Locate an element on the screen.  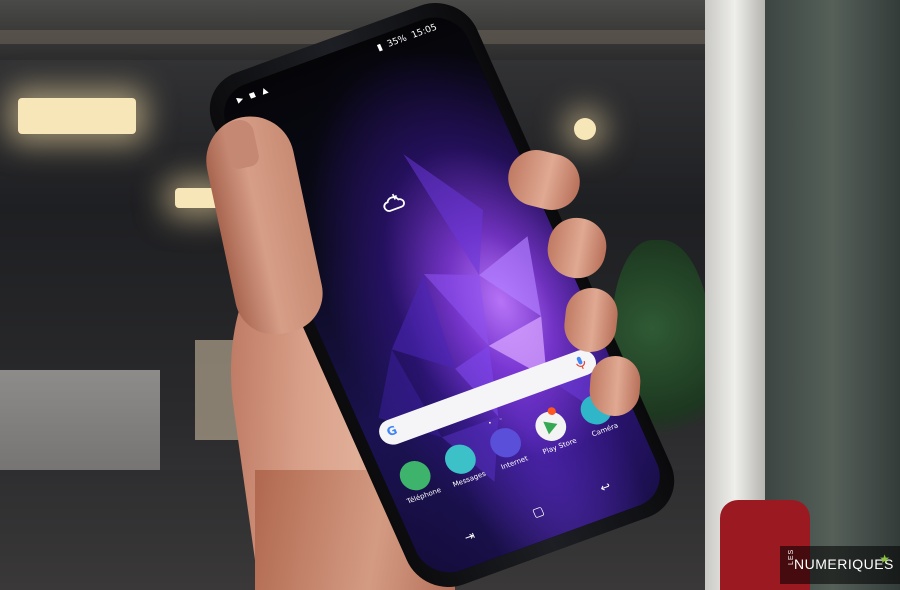
watermark-logo: LES NUMERIQUES ★ is located at coordinates (840, 565).